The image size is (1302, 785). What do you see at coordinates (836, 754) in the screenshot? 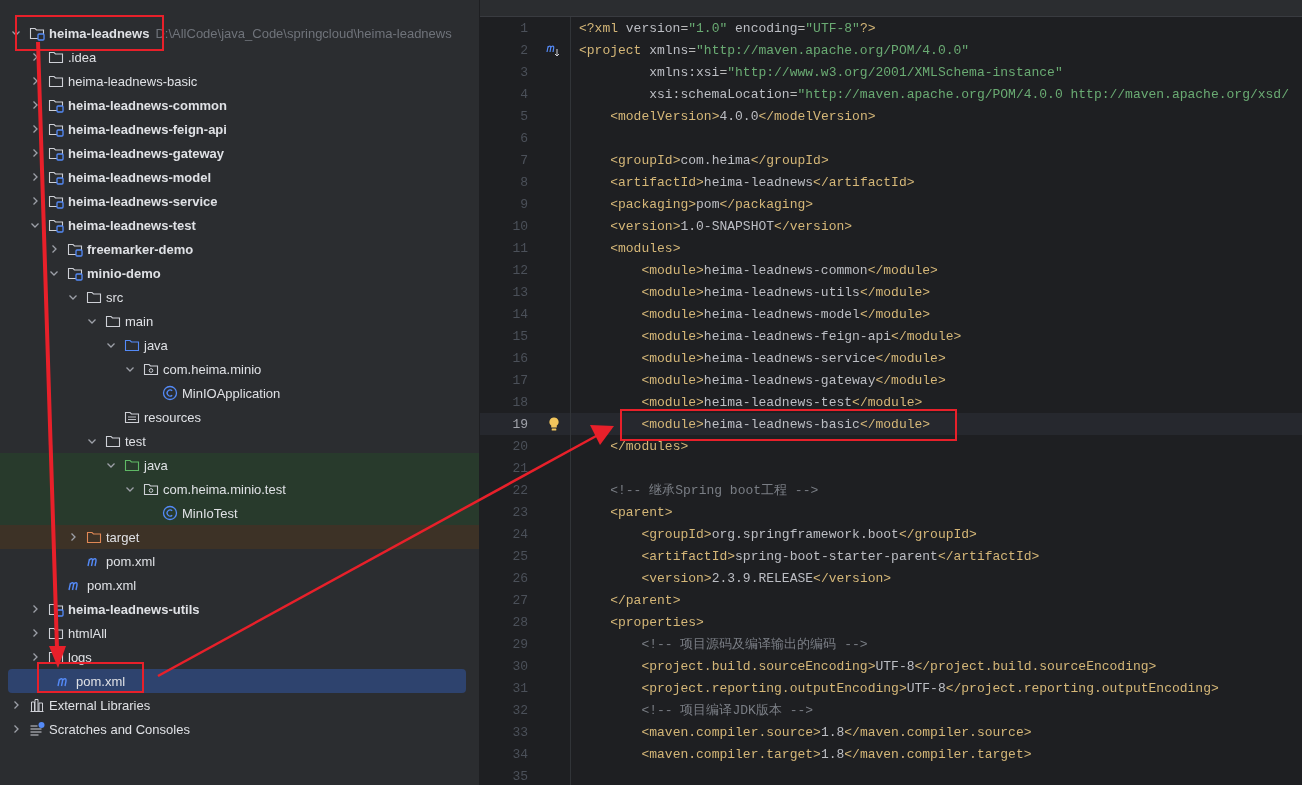
I see `code-line: <maven.compiler.target>1.8</maven.compiler.target>` at bounding box center [836, 754].